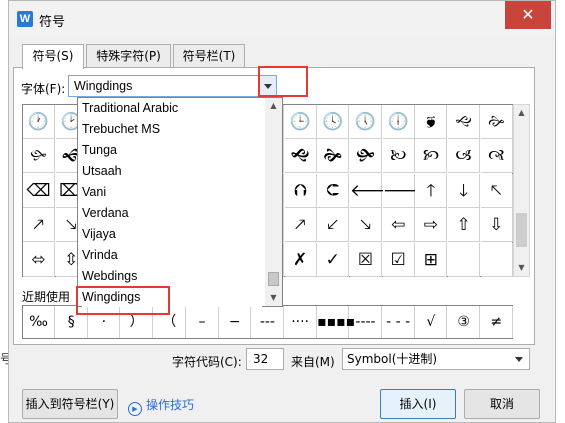  What do you see at coordinates (496, 122) in the screenshot?
I see `symbol-cell: 🙚` at bounding box center [496, 122].